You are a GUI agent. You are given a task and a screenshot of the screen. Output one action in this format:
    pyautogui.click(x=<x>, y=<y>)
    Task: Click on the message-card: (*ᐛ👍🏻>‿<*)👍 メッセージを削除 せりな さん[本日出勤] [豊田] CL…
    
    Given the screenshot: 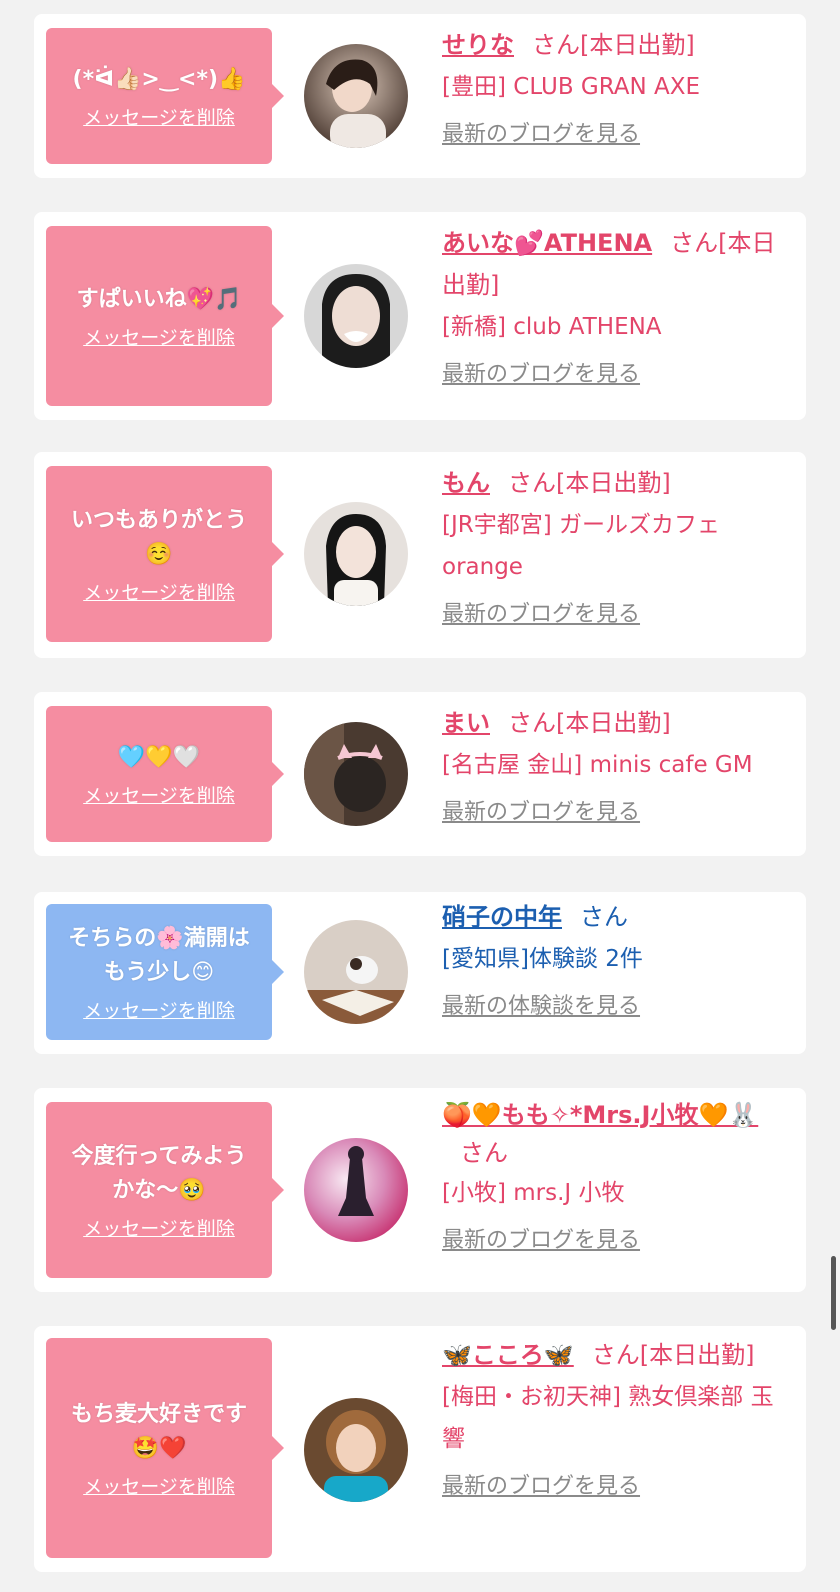 What is the action you would take?
    pyautogui.click(x=420, y=96)
    